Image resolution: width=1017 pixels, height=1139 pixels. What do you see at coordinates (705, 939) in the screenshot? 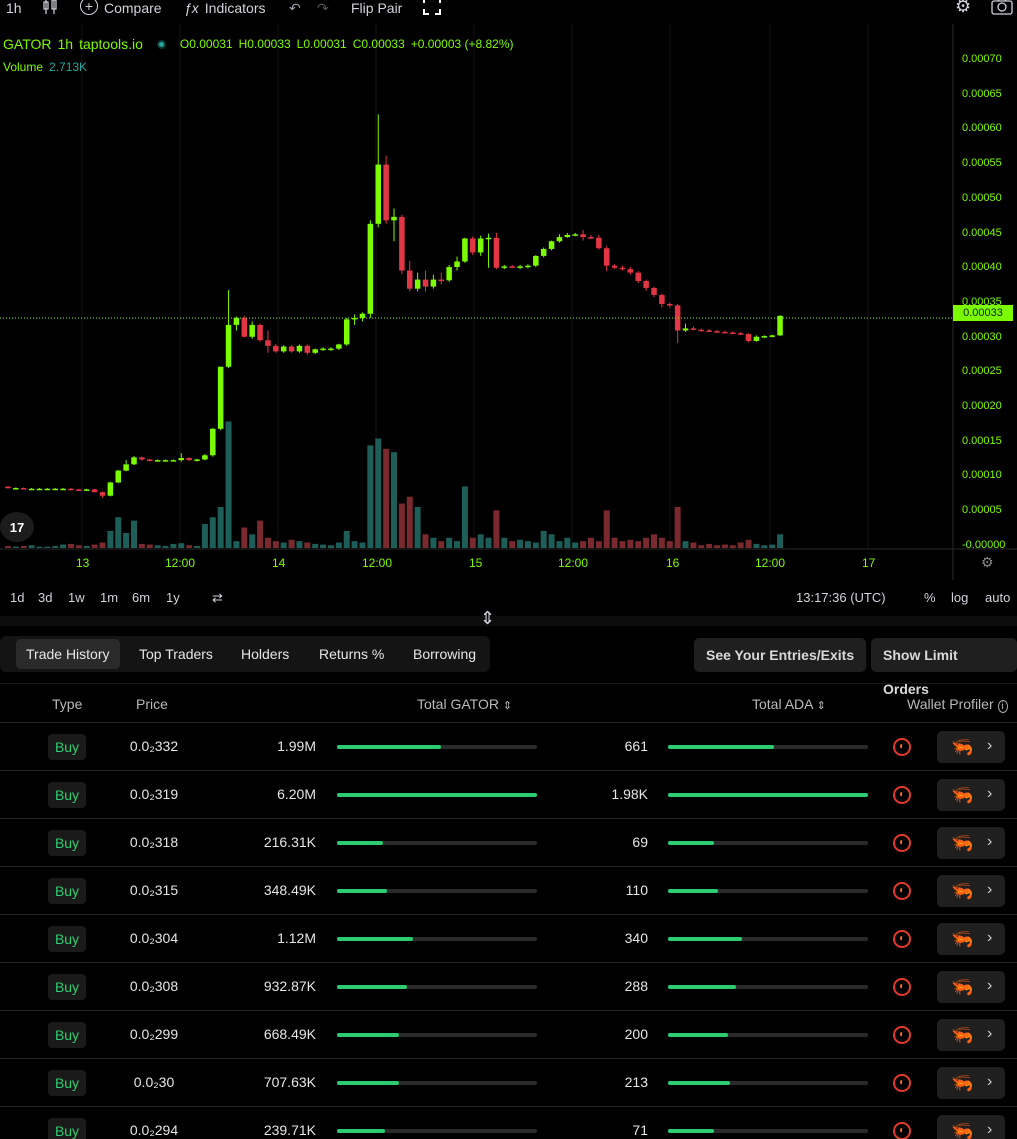
I see `ada-bar-fill` at bounding box center [705, 939].